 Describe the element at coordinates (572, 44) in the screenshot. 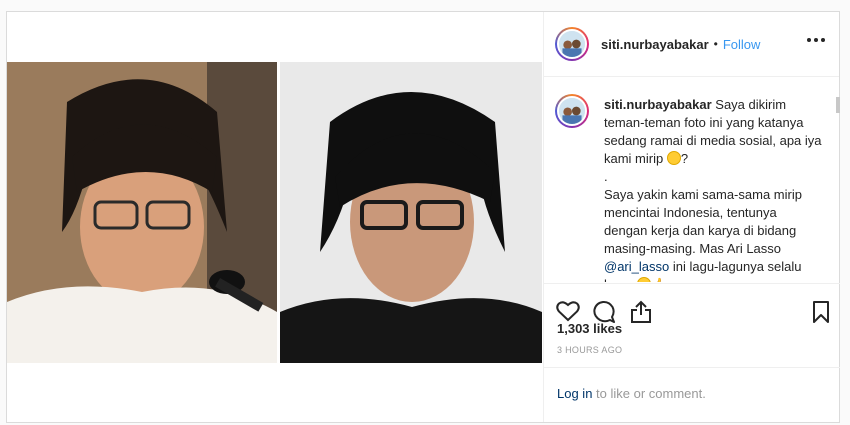

I see `avatar` at that location.